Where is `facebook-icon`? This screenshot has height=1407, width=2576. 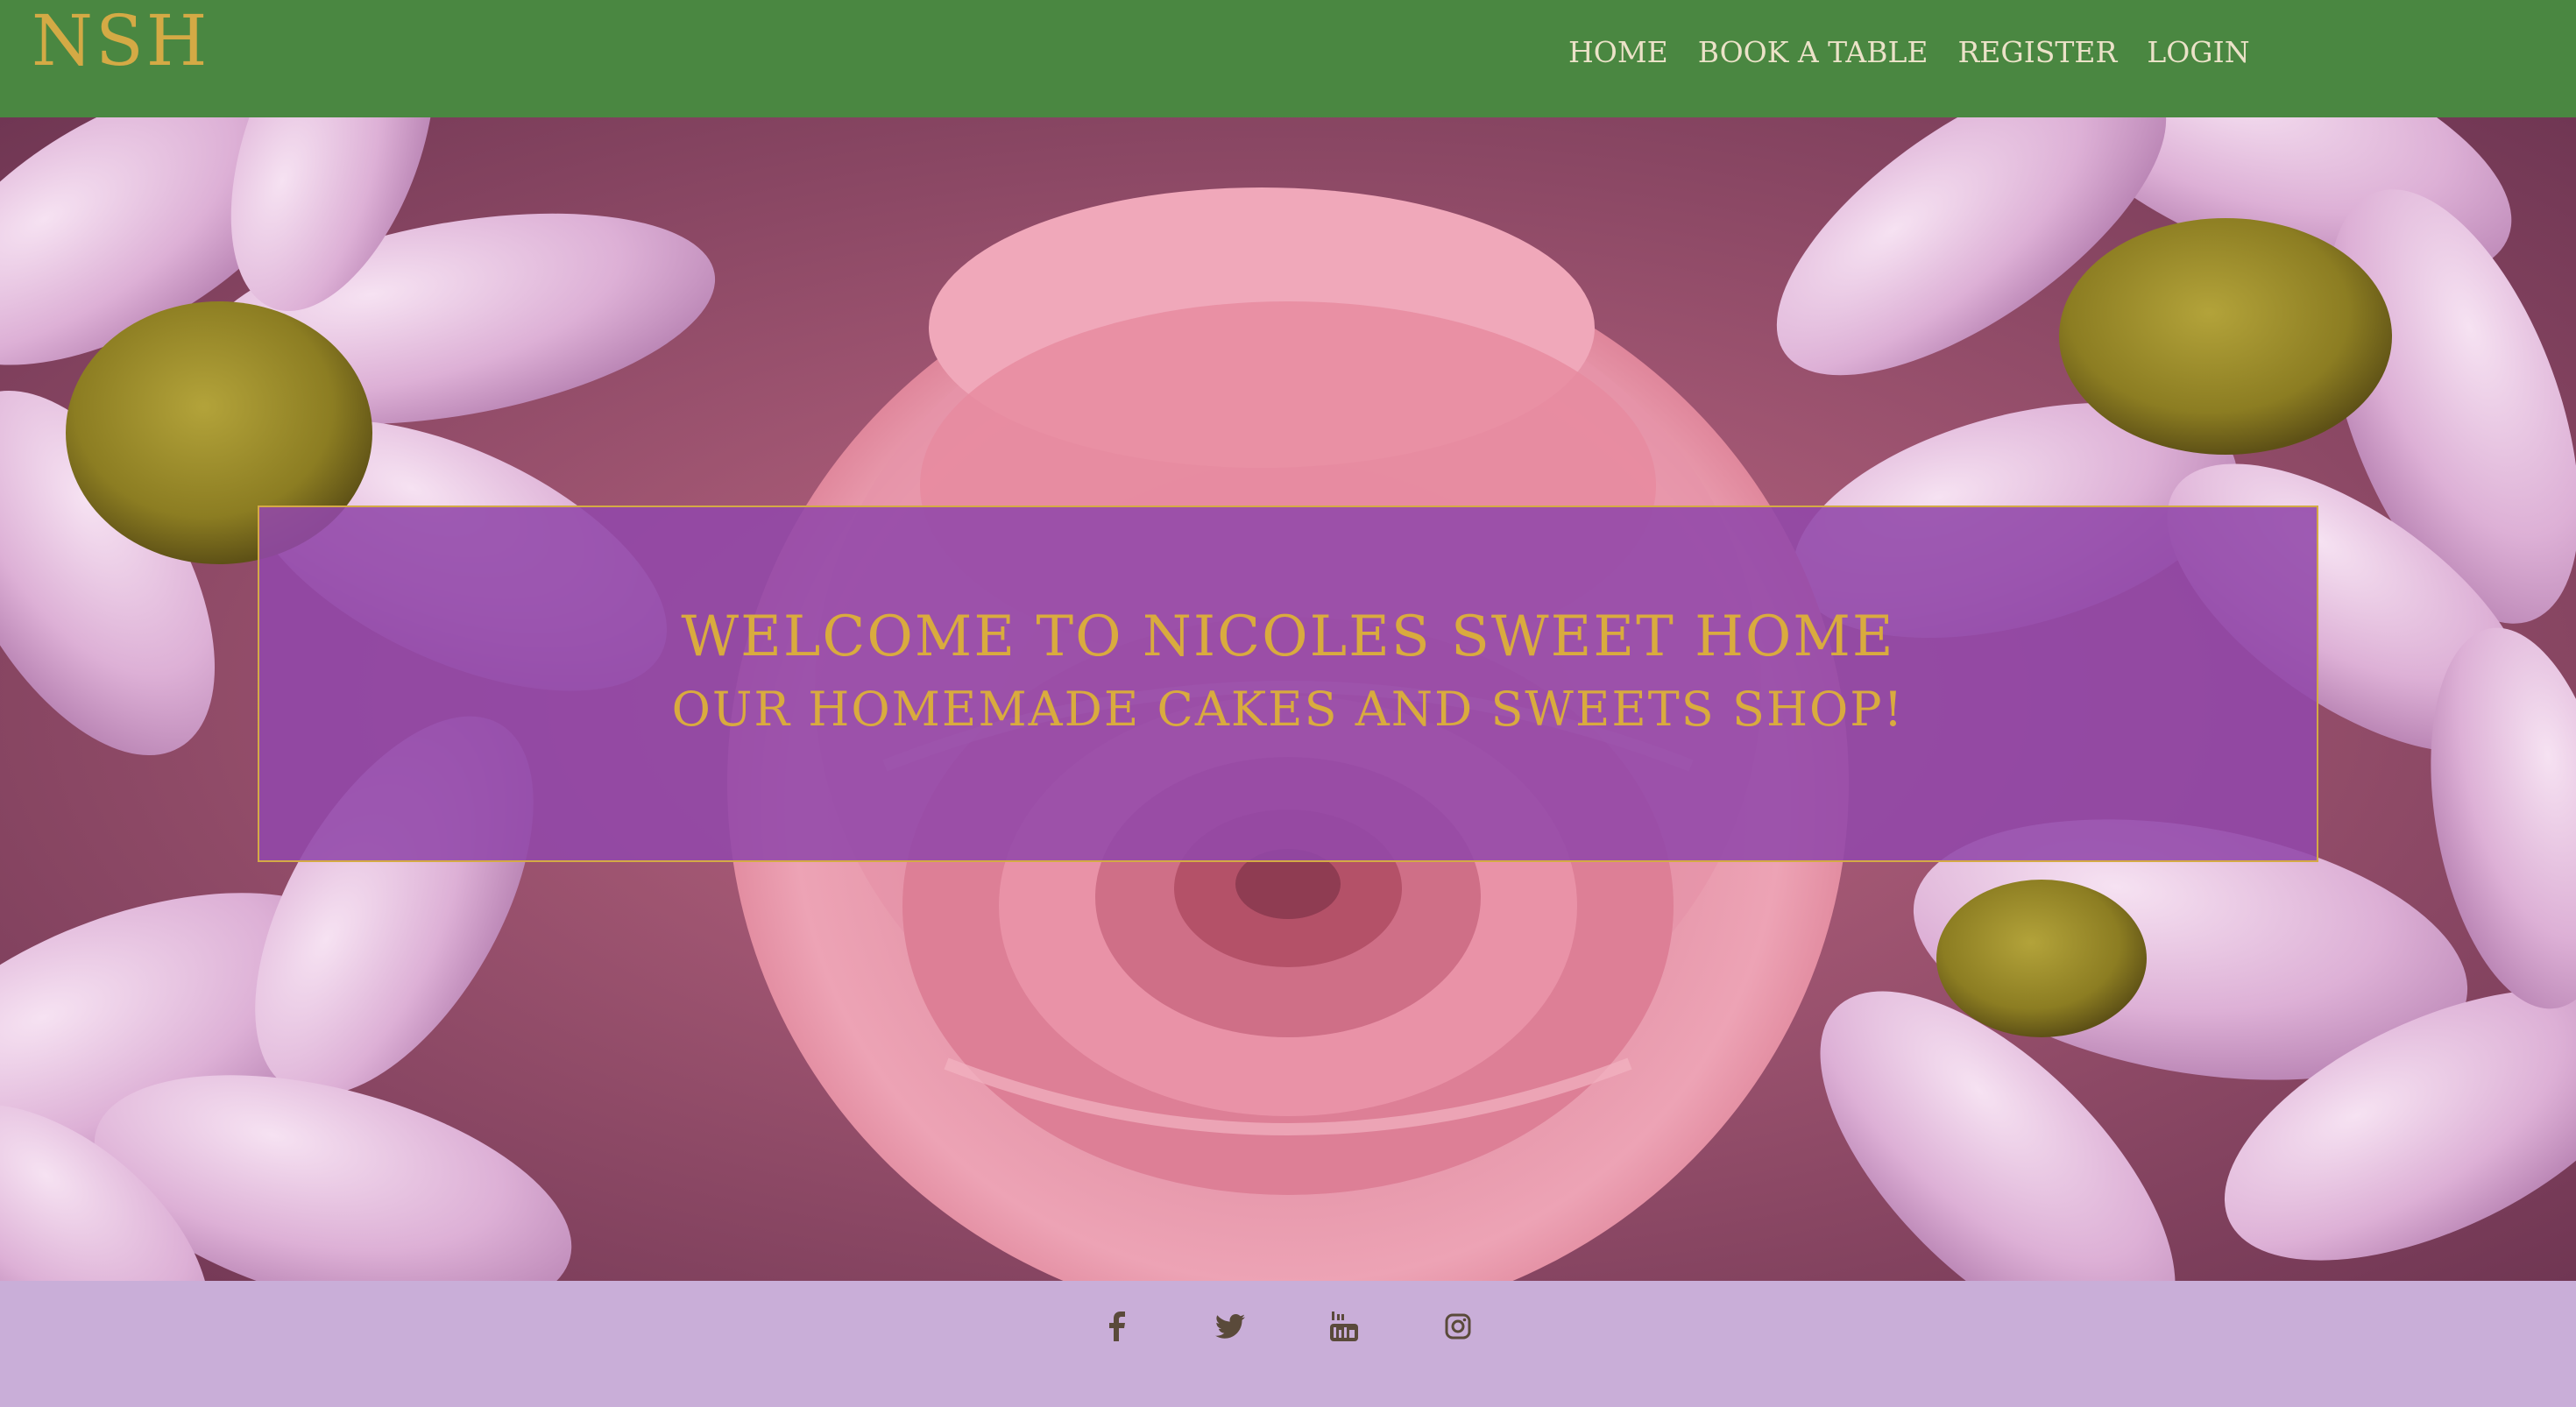
facebook-icon is located at coordinates (1117, 1326).